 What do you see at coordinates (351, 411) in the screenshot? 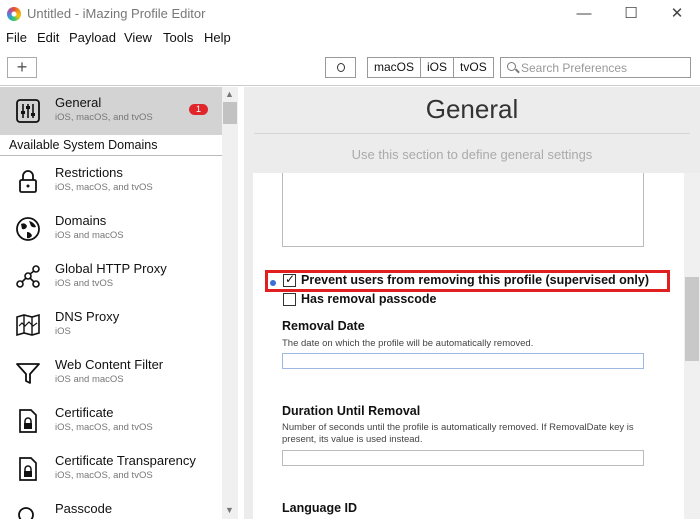
I see `duration-title: Duration Until Removal` at bounding box center [351, 411].